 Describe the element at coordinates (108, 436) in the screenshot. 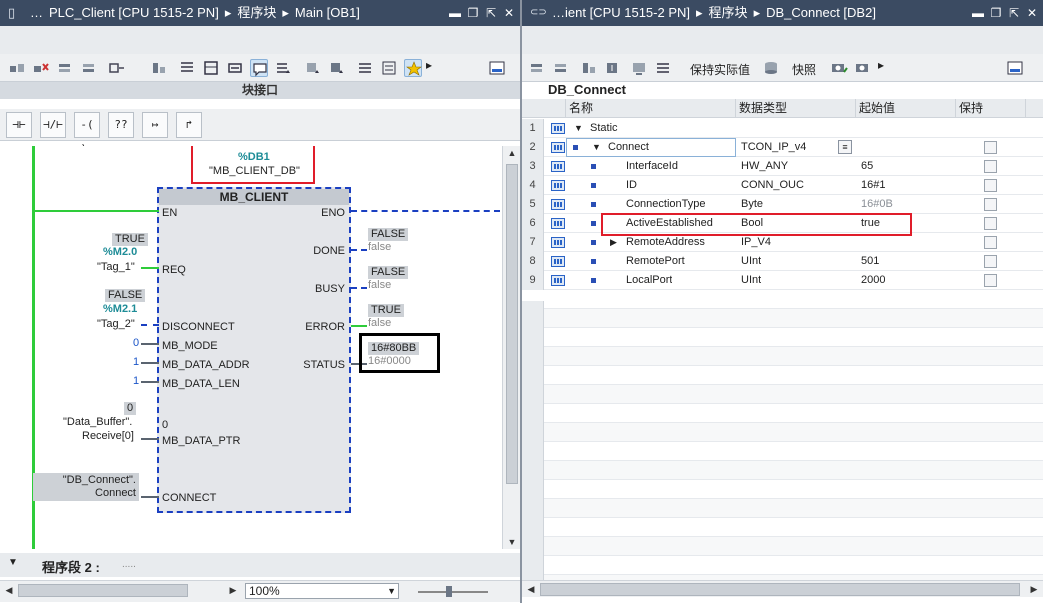

I see `ptr-tag-element: Receive[0]` at that location.